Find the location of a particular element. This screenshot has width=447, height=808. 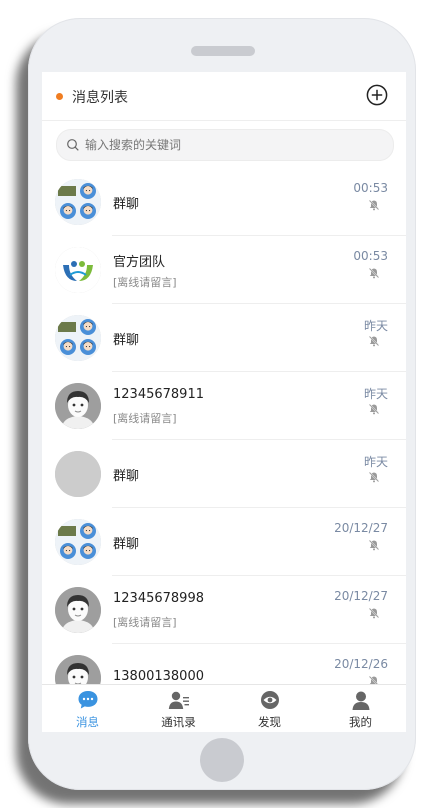

conversation-name: 12345678998 is located at coordinates (158, 598).